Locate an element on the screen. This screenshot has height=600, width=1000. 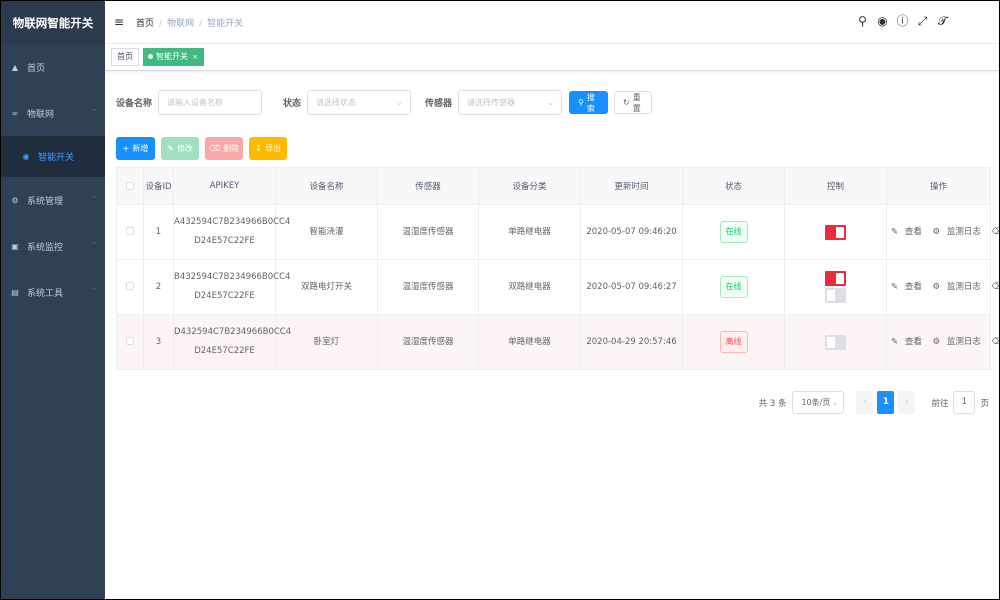
sidebar-item-monitor: ▣ 系统监控 ˇ is located at coordinates (53, 246).